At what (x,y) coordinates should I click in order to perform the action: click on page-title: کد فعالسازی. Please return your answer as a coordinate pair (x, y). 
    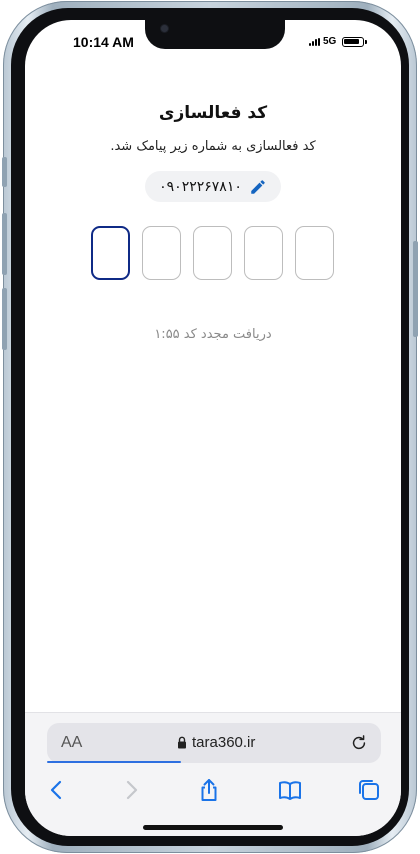
    Looking at the image, I should click on (213, 113).